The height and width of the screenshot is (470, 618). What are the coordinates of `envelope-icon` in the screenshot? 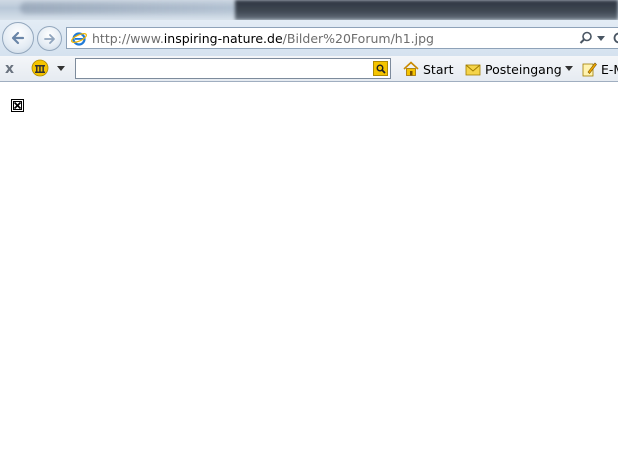 It's located at (473, 70).